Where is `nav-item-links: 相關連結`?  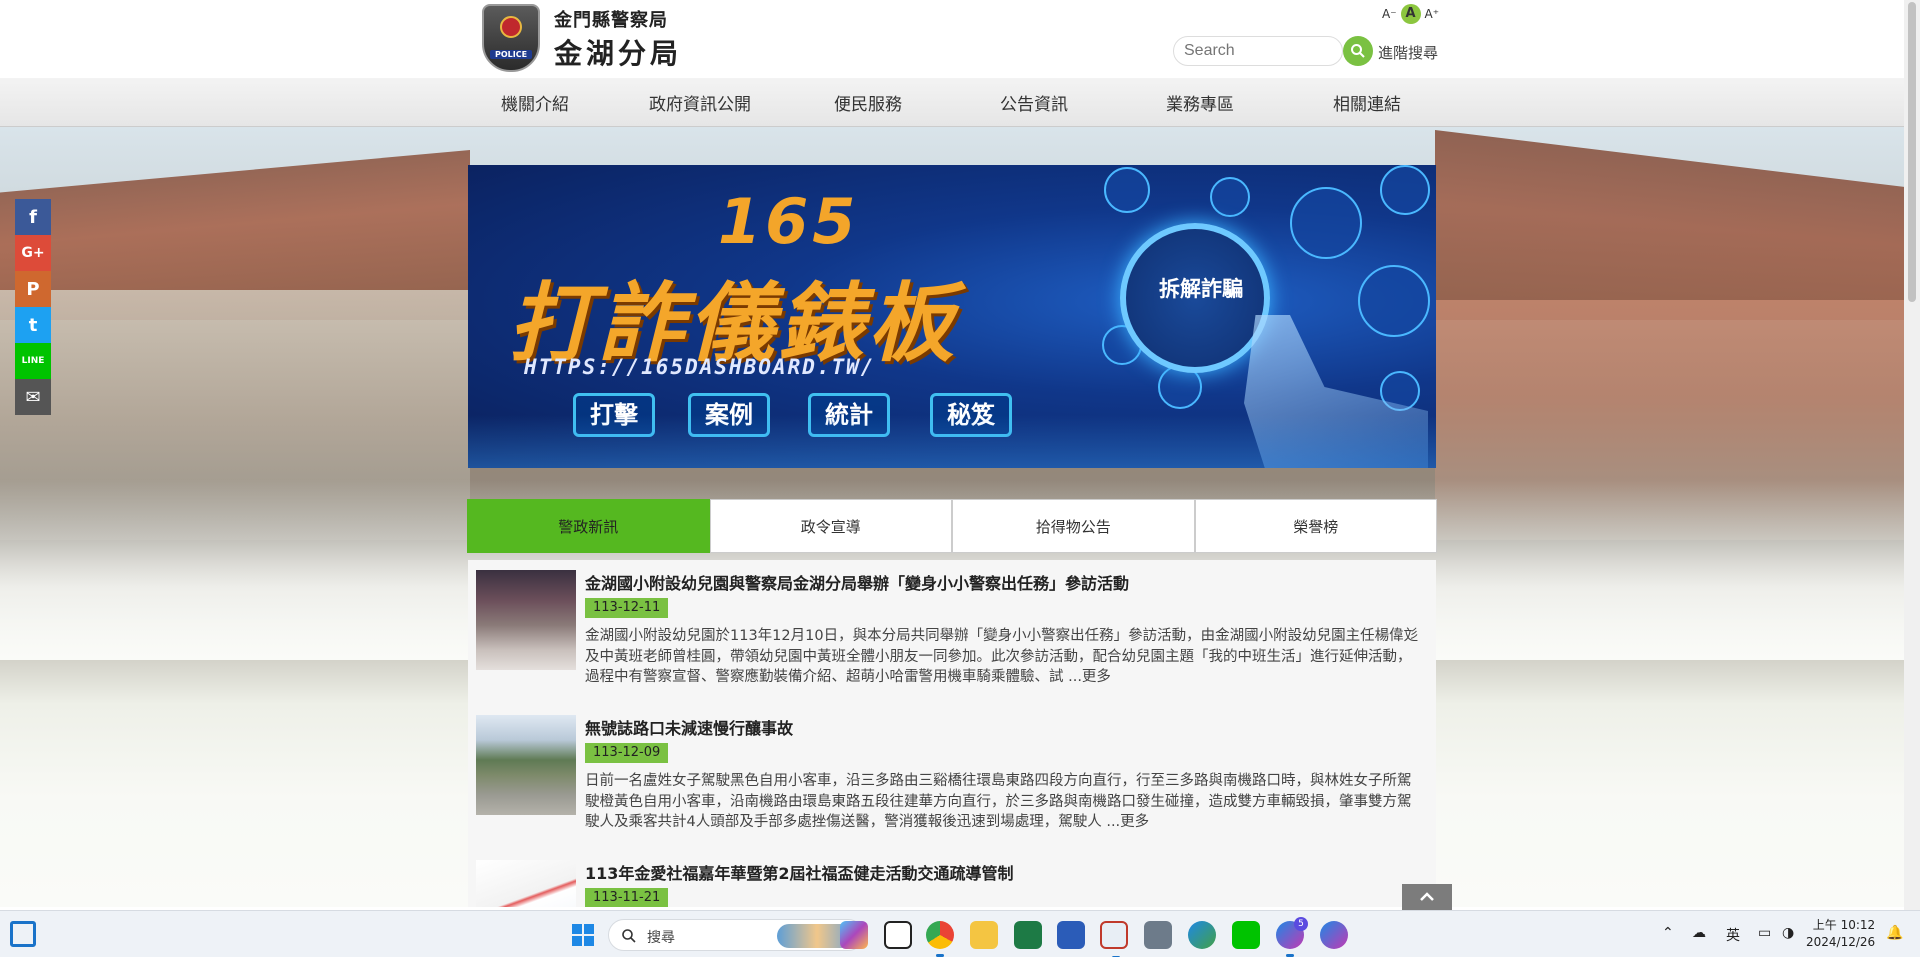
nav-item-links: 相關連結 is located at coordinates (1367, 102).